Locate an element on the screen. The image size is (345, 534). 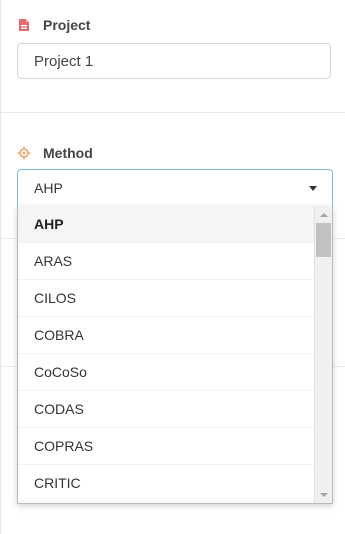
chevron-down-icon is located at coordinates (313, 188).